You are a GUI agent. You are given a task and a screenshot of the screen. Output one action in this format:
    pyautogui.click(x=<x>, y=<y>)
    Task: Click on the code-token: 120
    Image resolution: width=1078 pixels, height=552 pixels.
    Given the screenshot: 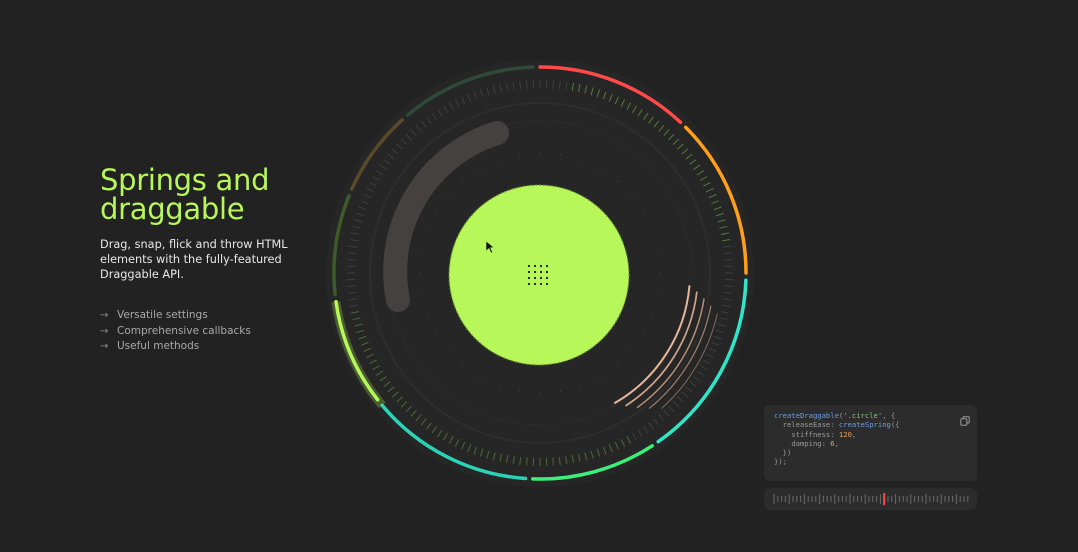 What is the action you would take?
    pyautogui.click(x=845, y=434)
    